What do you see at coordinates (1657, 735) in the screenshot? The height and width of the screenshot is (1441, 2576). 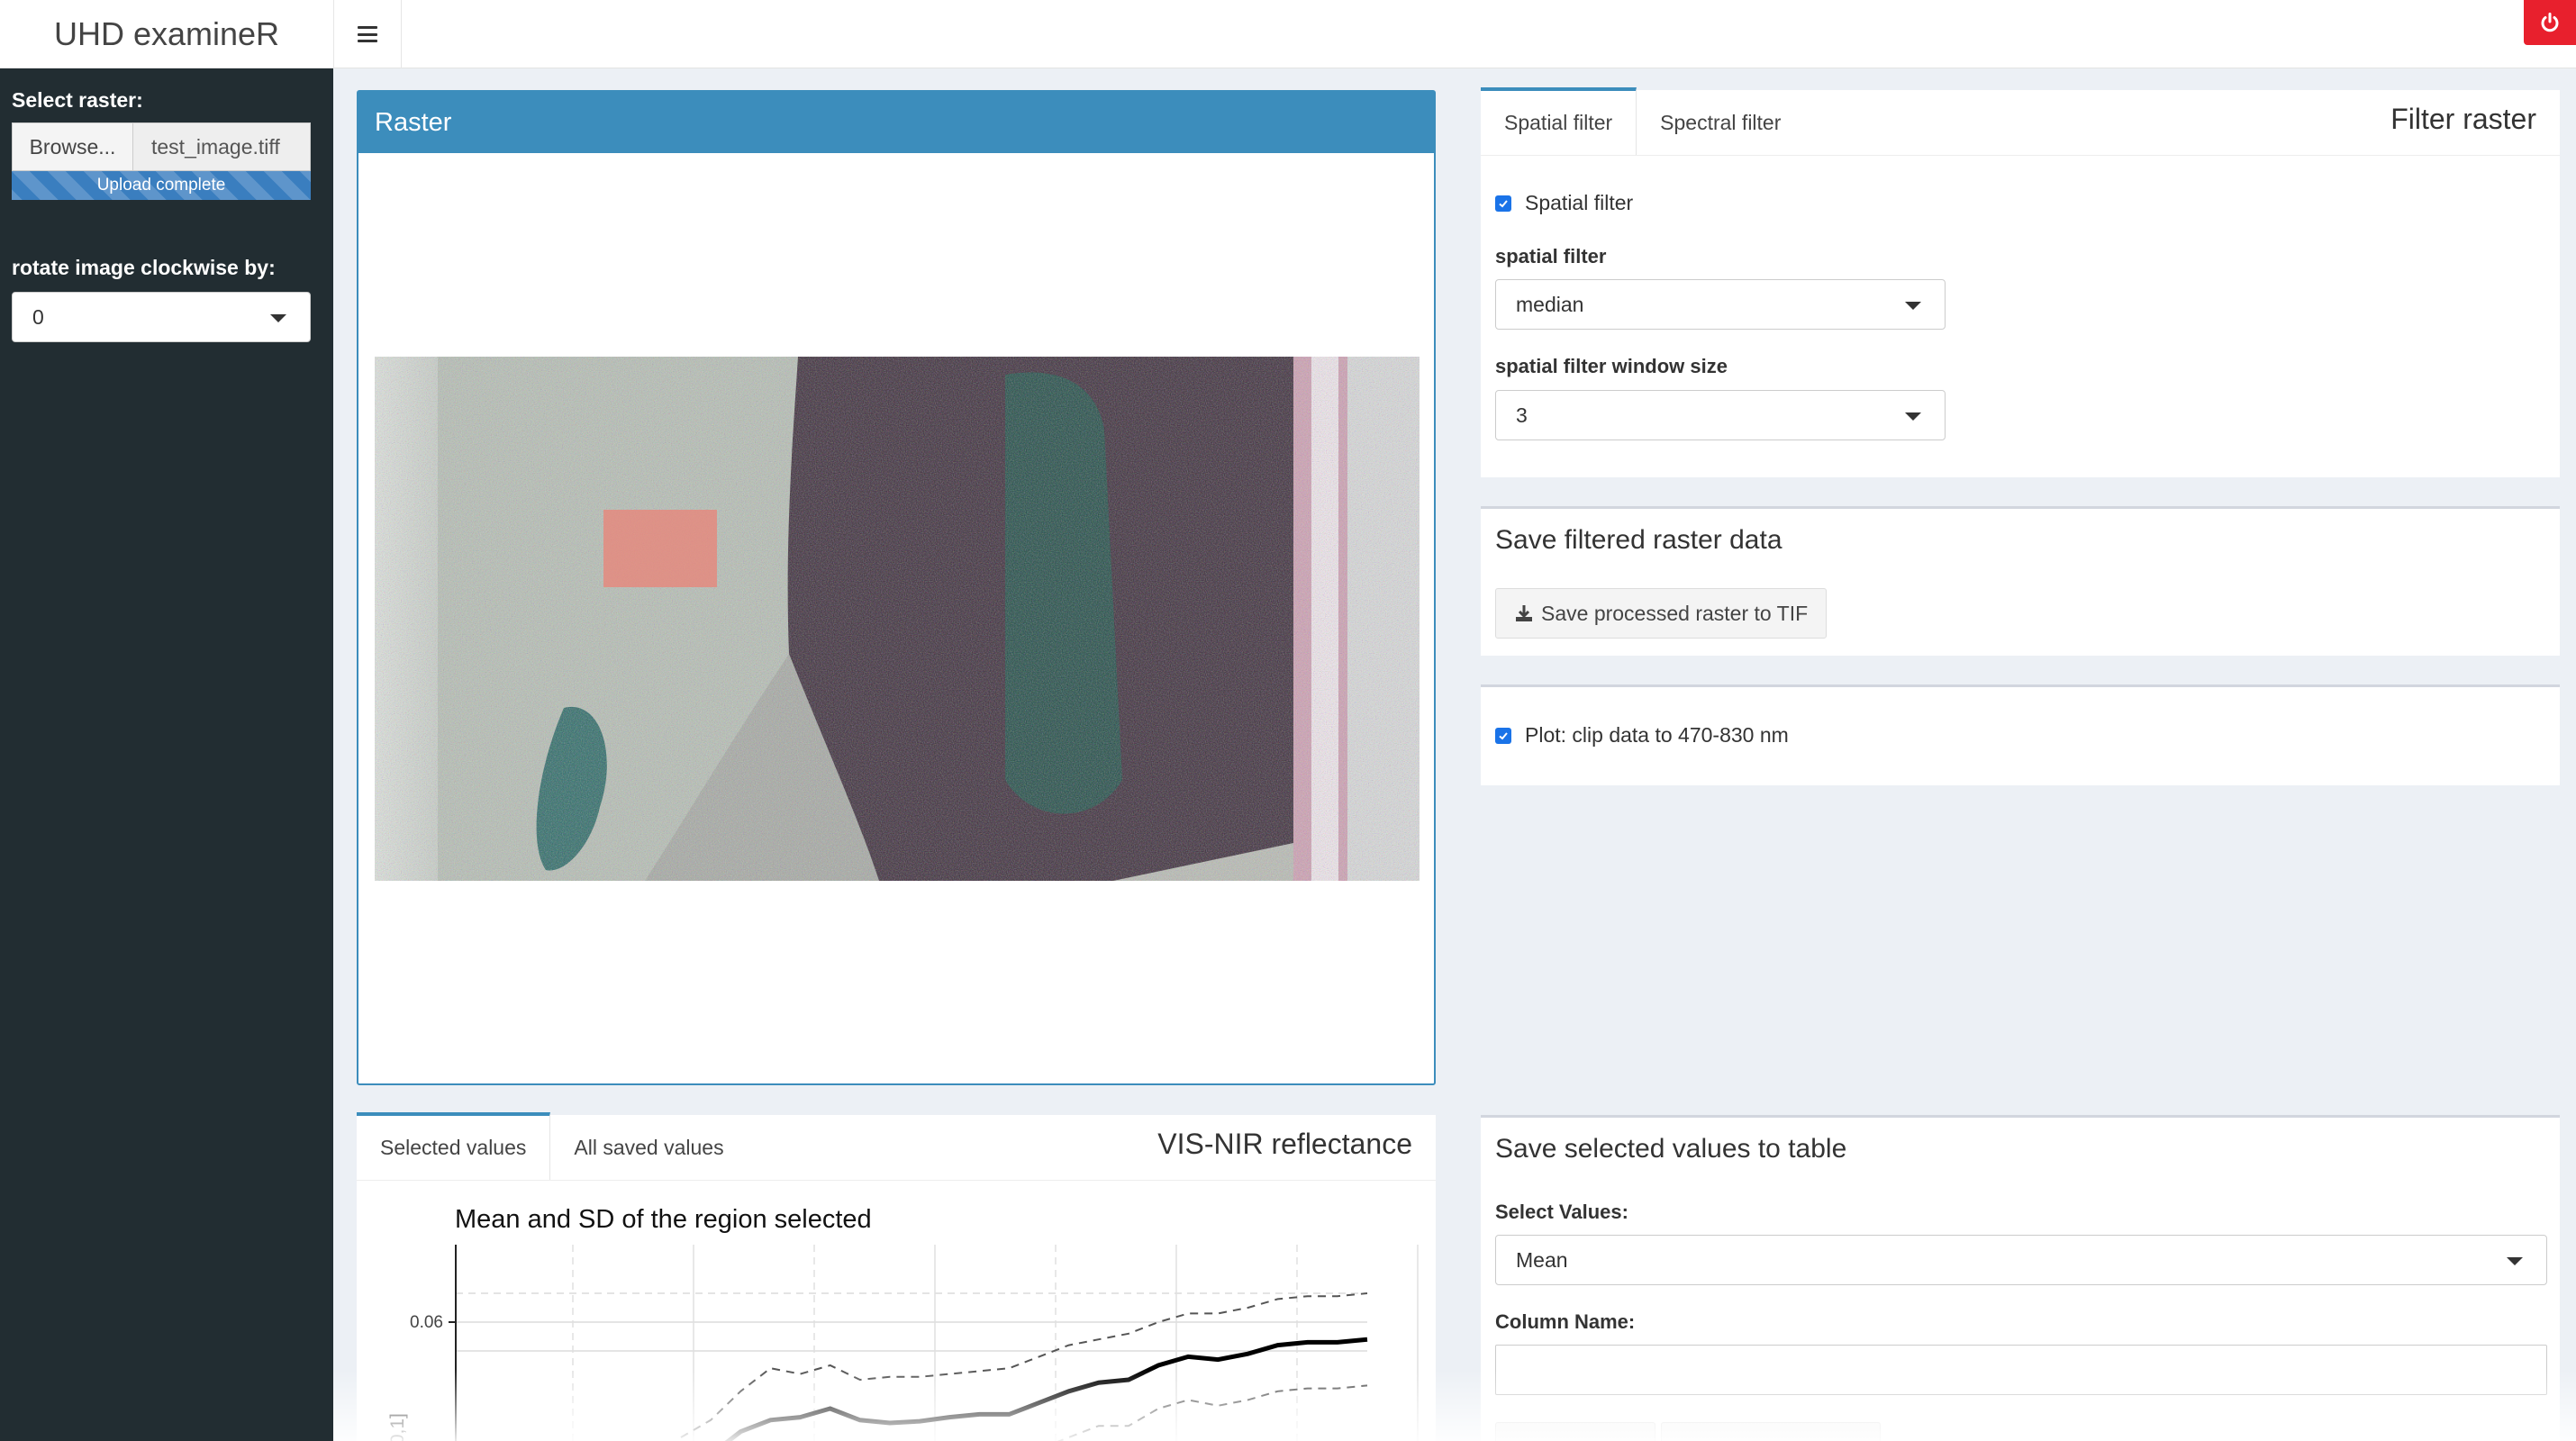 I see `clip-checkbox-label: Plot: clip data to 470-830 nm` at bounding box center [1657, 735].